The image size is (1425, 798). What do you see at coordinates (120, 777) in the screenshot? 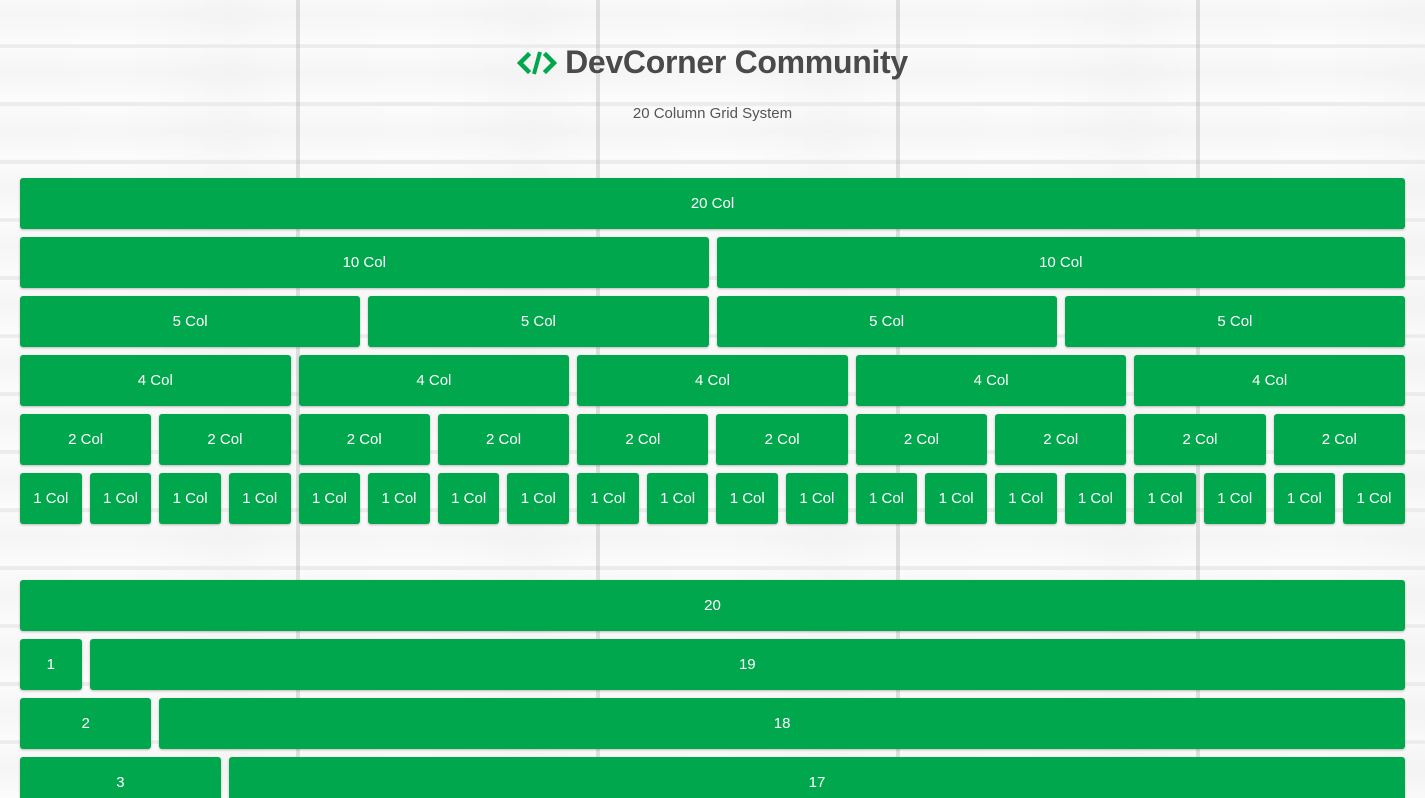
I see `grid-cell-span-3: 3` at bounding box center [120, 777].